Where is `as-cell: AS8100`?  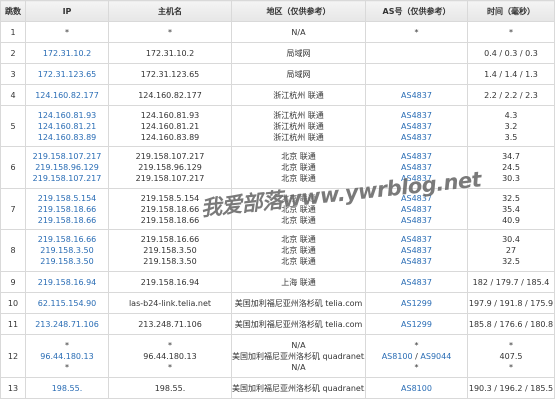 as-cell: AS8100 is located at coordinates (416, 388).